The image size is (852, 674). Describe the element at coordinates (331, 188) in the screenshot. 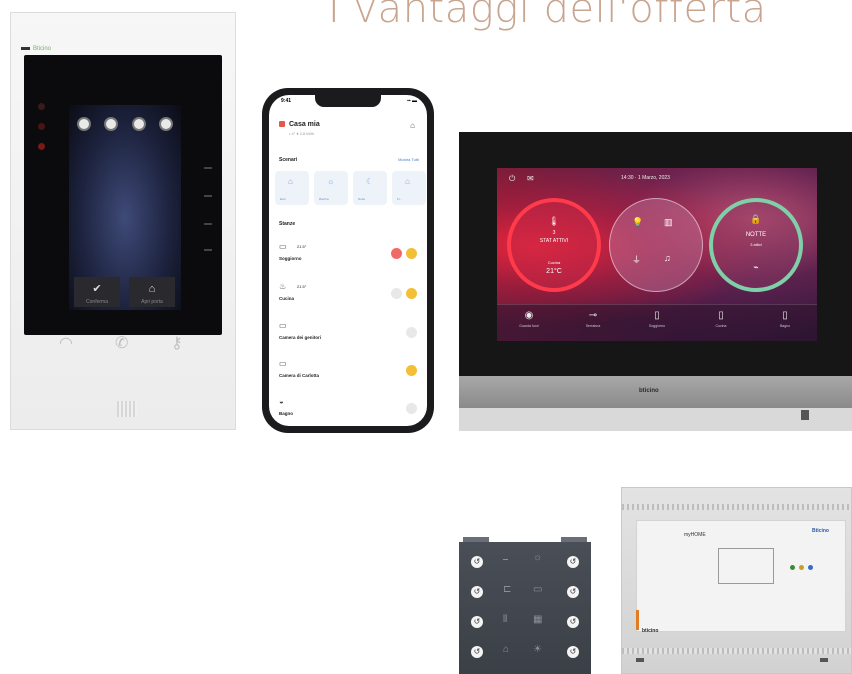

I see `scene-card: ☼ Rientra` at that location.